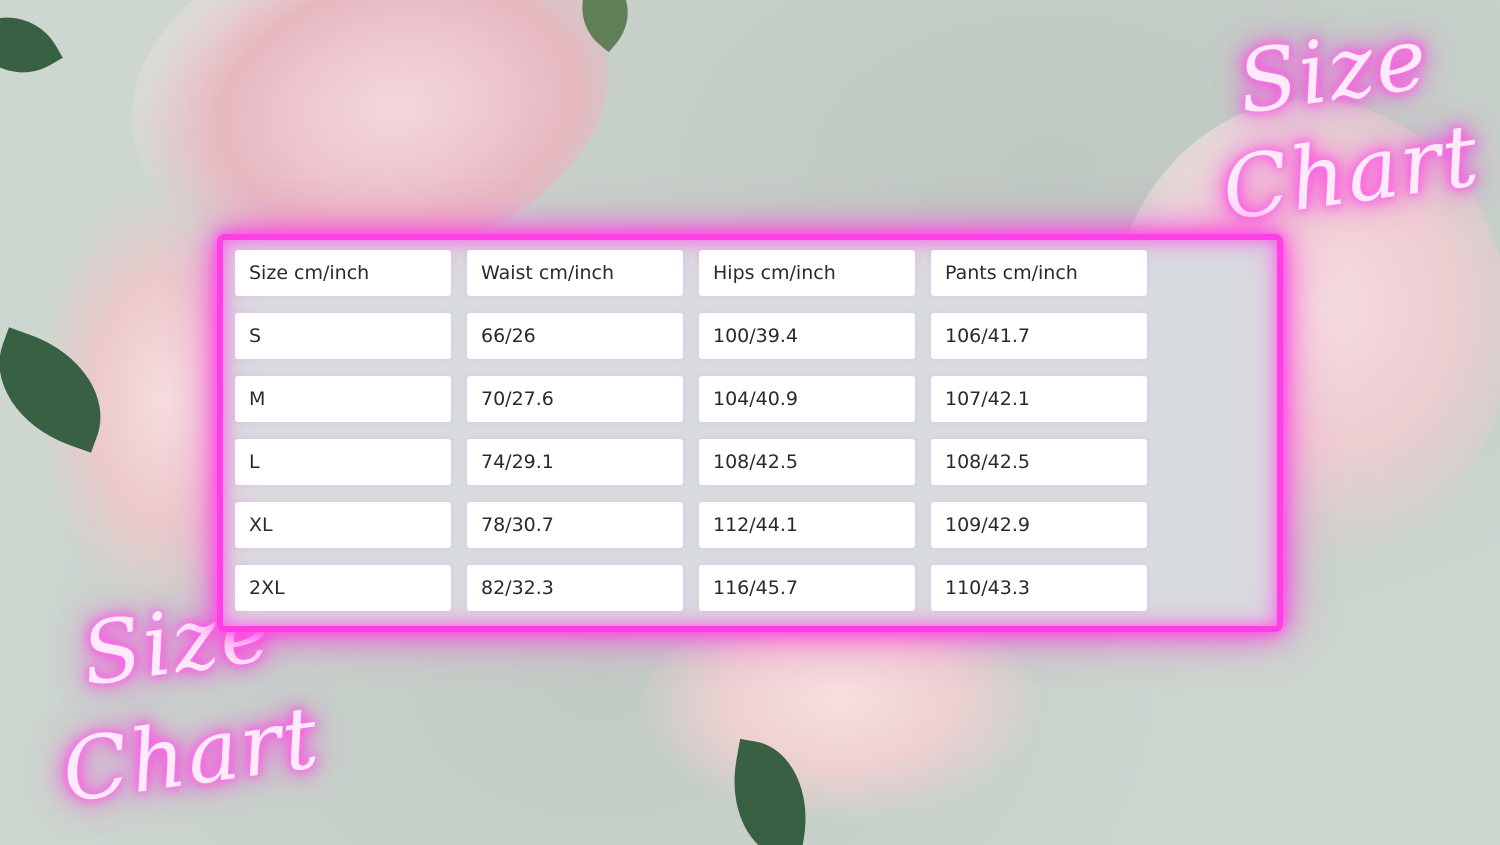 Image resolution: width=1500 pixels, height=845 pixels. I want to click on table-cell-waist: 74/29.1, so click(575, 462).